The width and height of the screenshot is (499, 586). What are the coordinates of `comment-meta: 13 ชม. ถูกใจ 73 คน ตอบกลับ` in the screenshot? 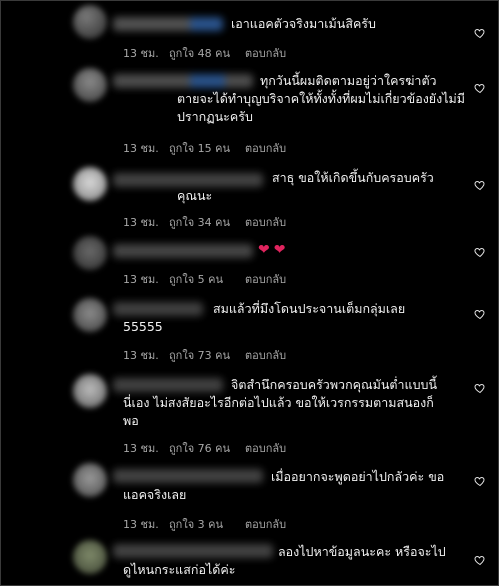 It's located at (204, 355).